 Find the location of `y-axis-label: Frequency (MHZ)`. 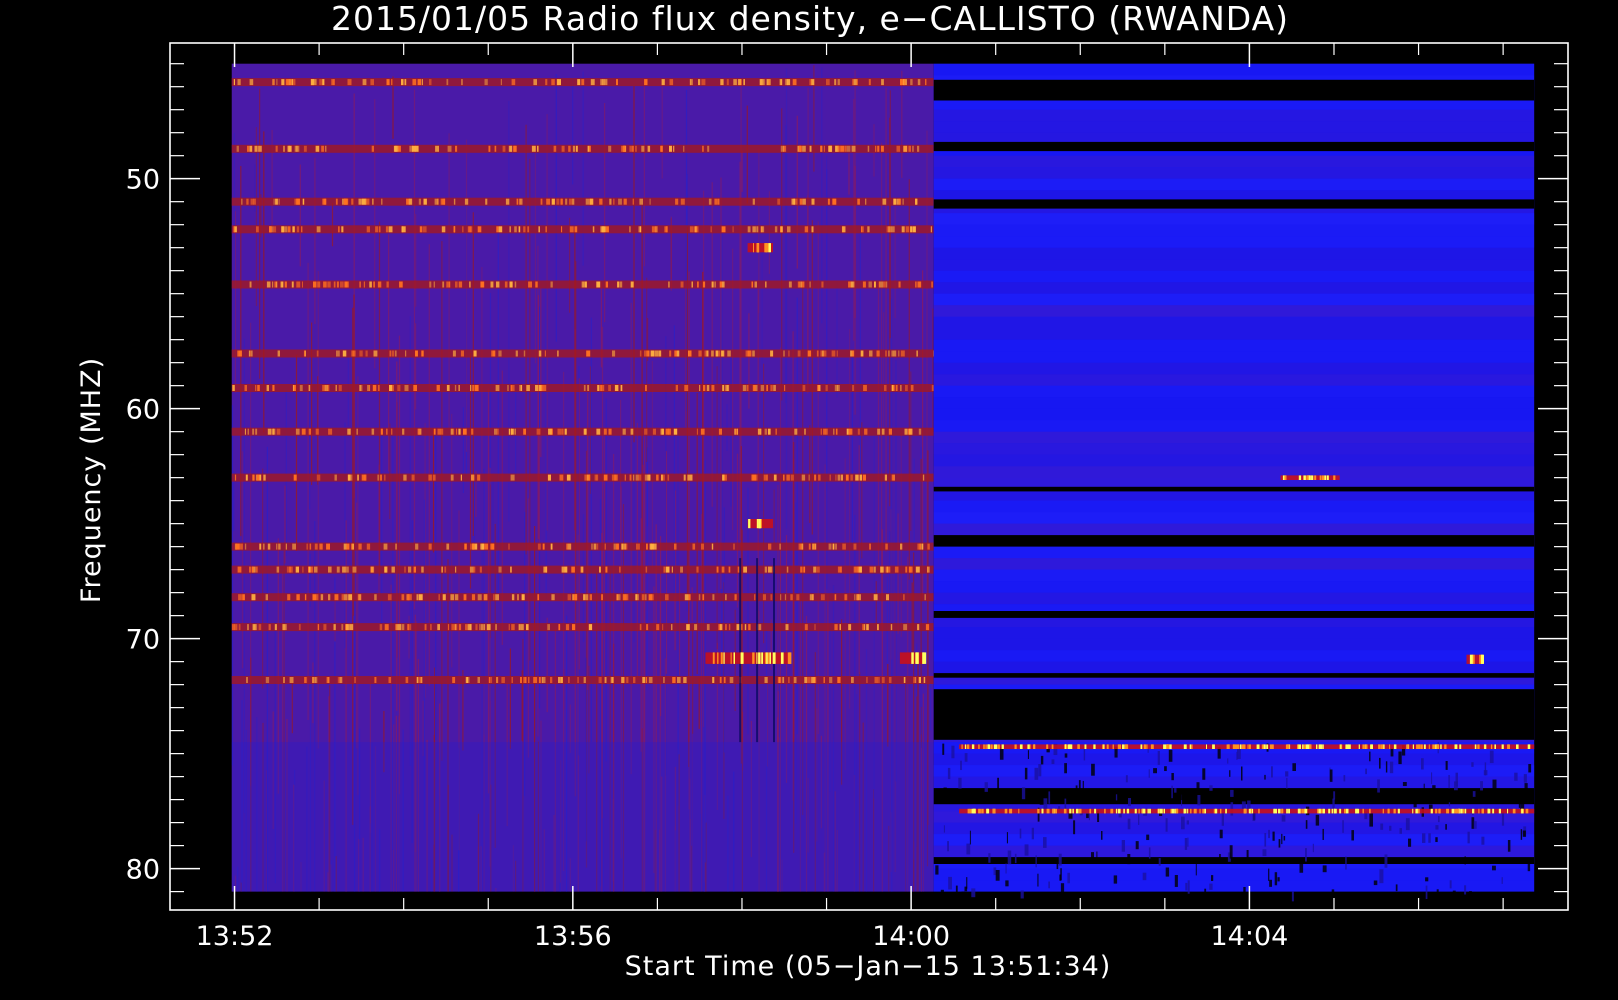

y-axis-label: Frequency (MHZ) is located at coordinates (91, 480).